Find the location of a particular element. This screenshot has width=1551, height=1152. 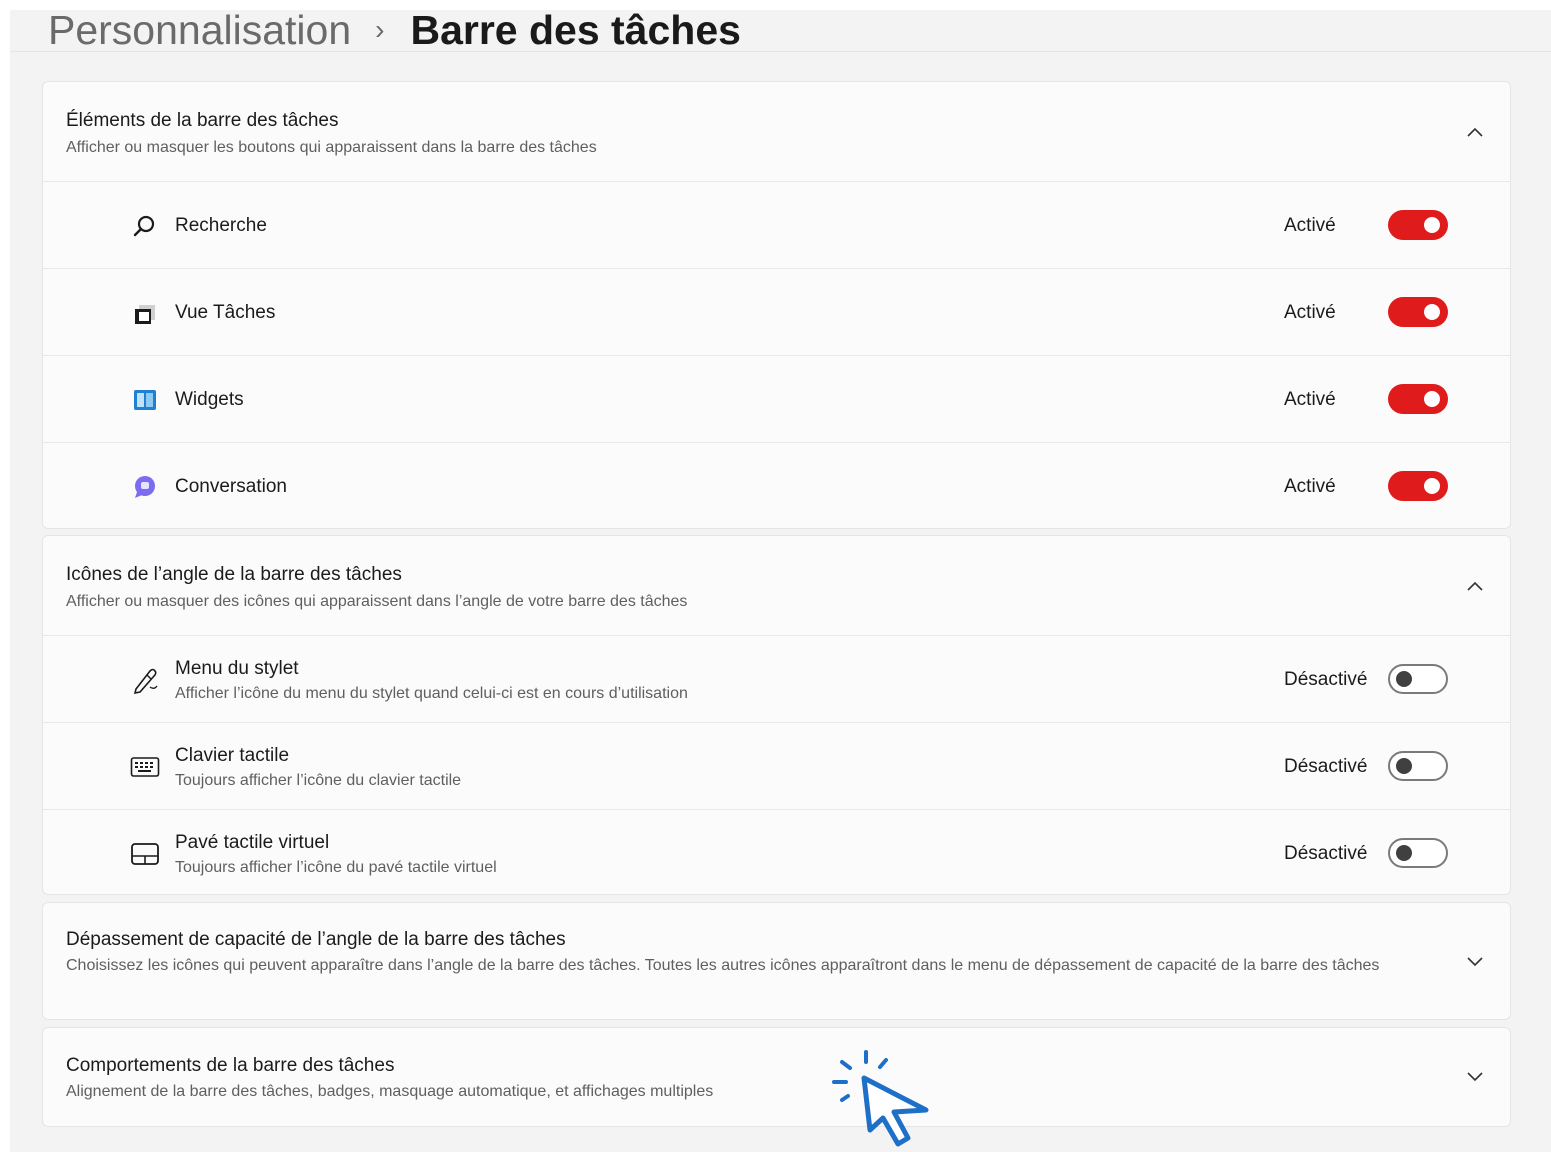

chat-toggle is located at coordinates (1418, 486).